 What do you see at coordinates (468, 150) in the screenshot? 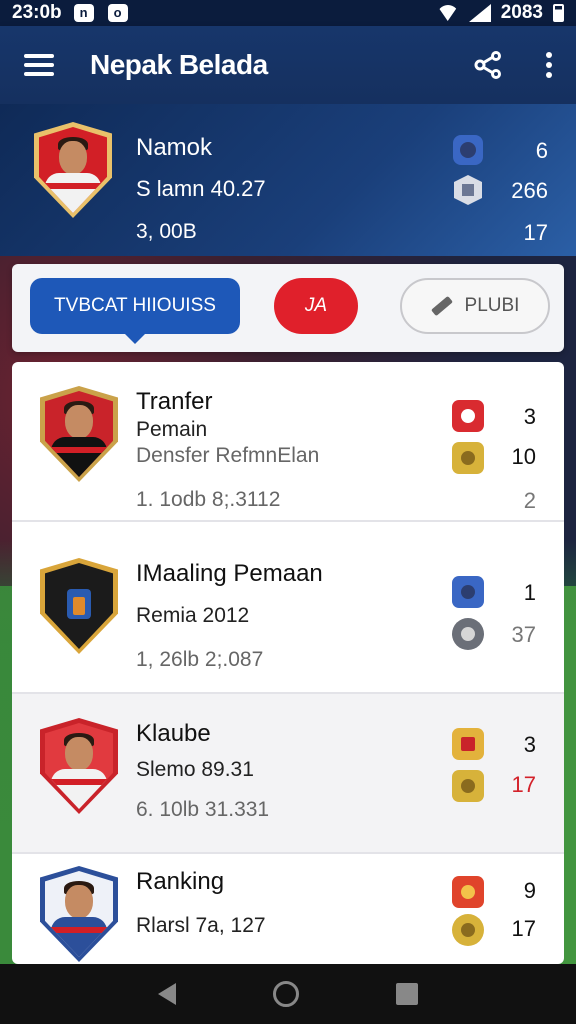
I see `shield-icon` at bounding box center [468, 150].